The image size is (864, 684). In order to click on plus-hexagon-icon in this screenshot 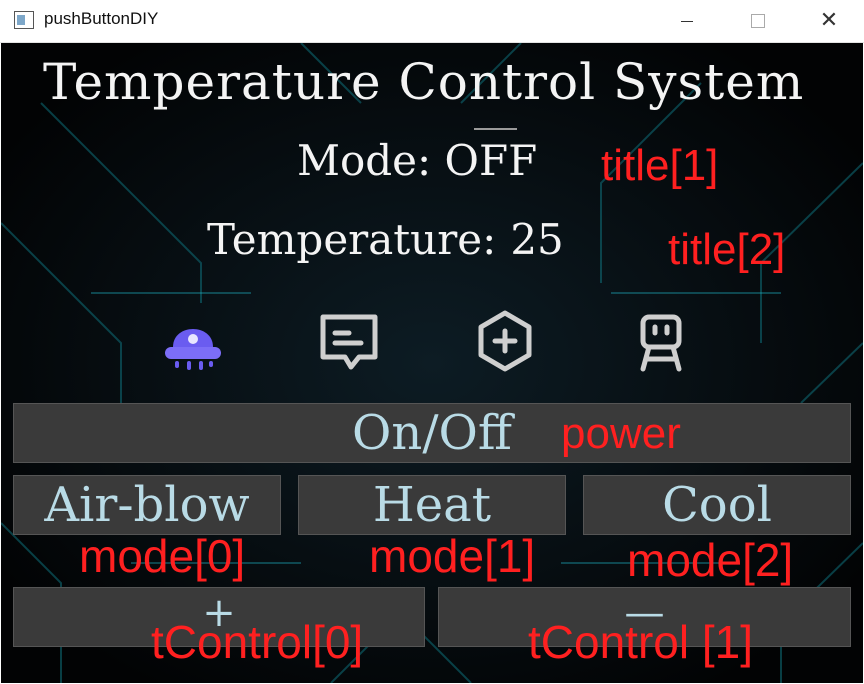, I will do `click(505, 341)`.